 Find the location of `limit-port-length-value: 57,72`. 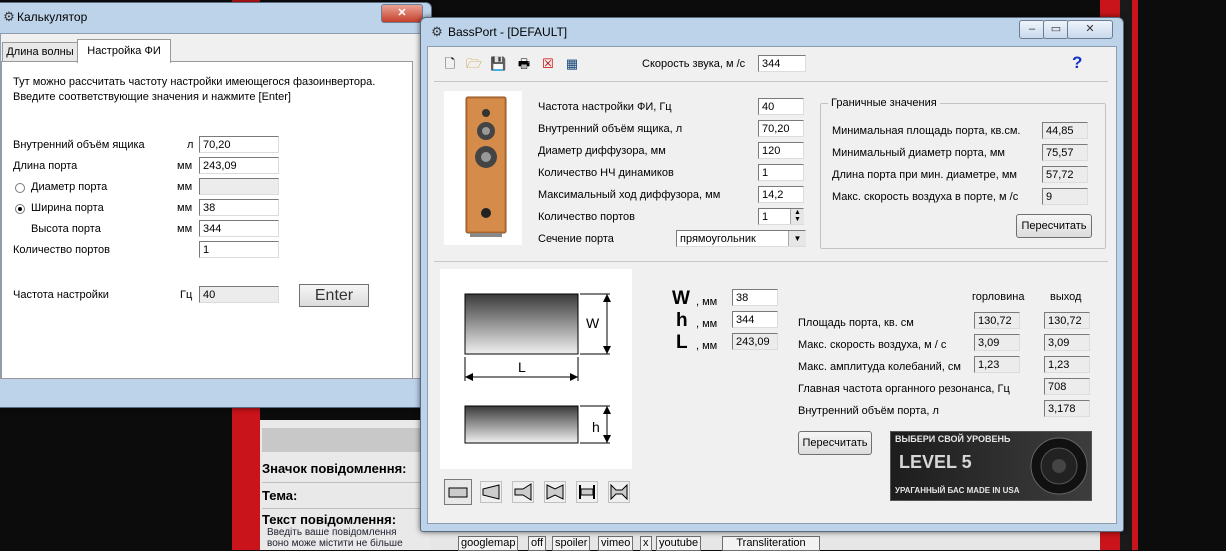

limit-port-length-value: 57,72 is located at coordinates (1065, 174).